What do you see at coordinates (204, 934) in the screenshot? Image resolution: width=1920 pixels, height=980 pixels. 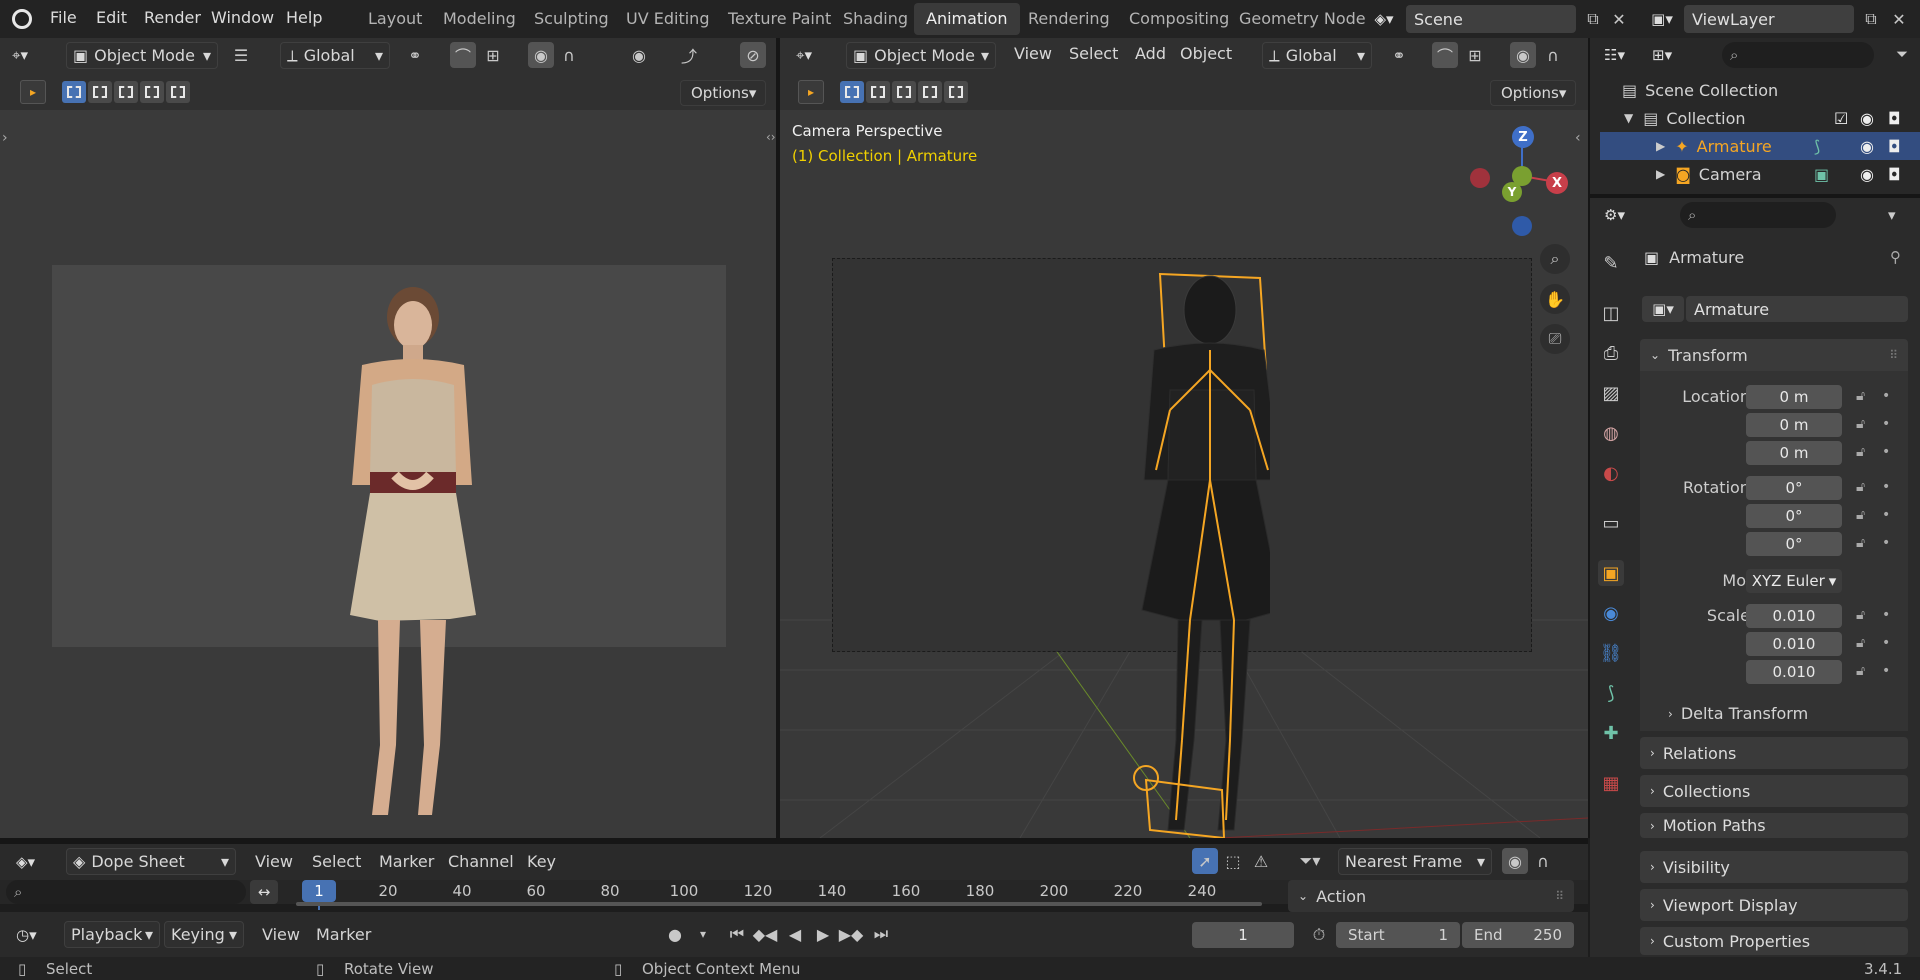 I see `keying-dropdown: Keying ▾` at bounding box center [204, 934].